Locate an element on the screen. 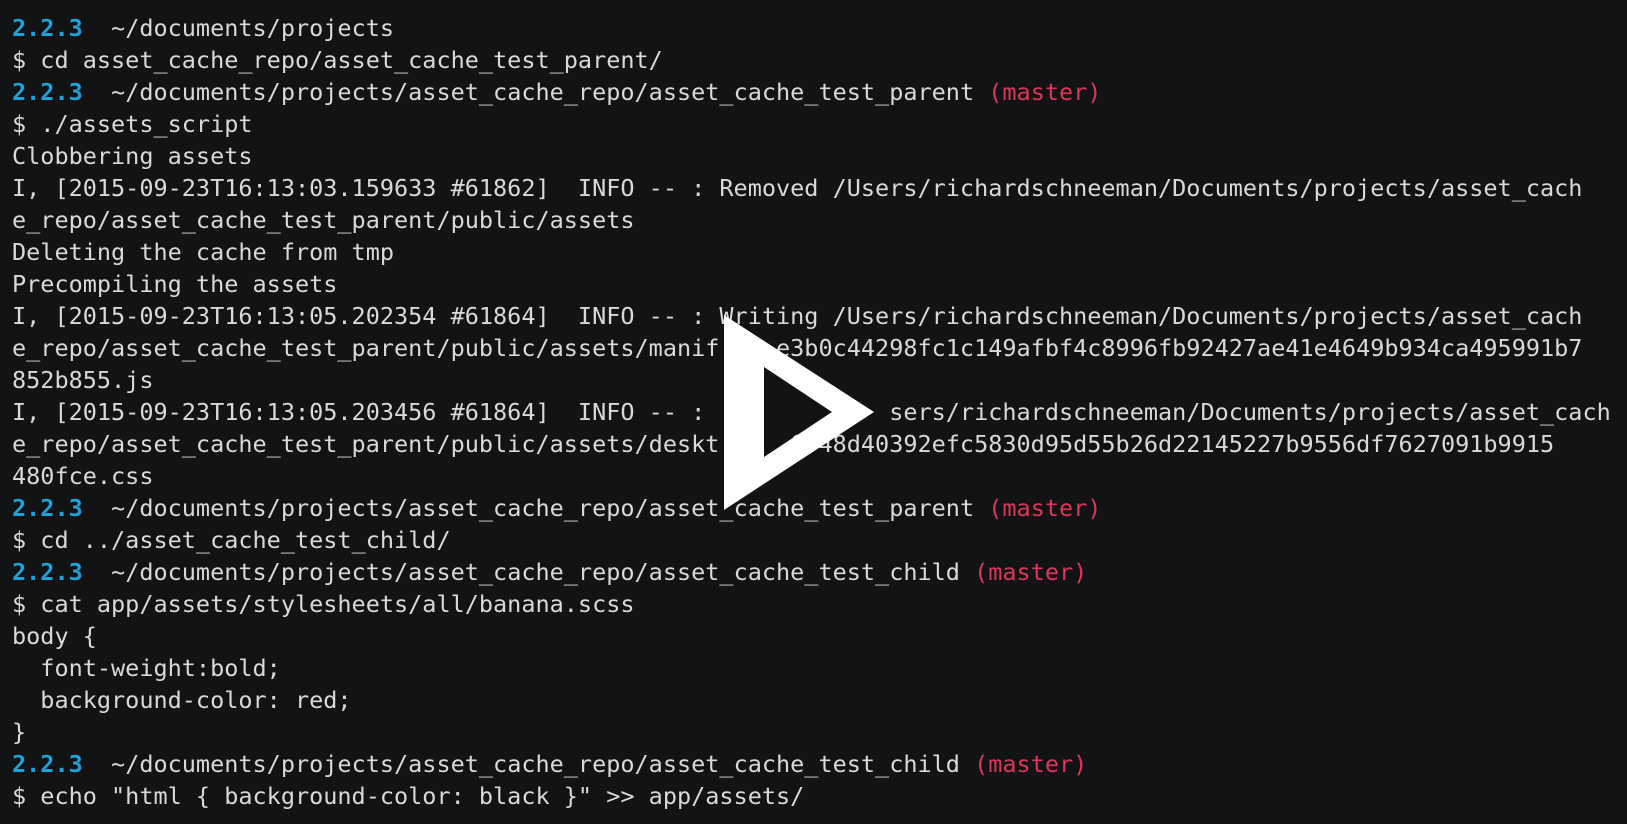 Image resolution: width=1627 pixels, height=824 pixels. play-button is located at coordinates (814, 412).